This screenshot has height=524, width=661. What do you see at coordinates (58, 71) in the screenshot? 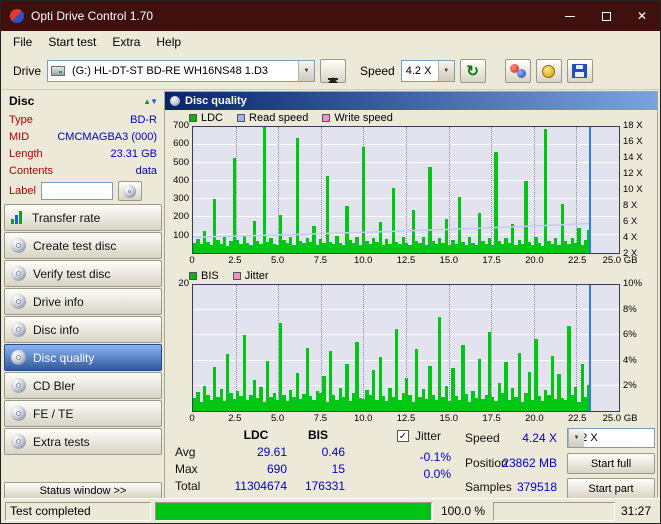
I see `drive-icon` at bounding box center [58, 71].